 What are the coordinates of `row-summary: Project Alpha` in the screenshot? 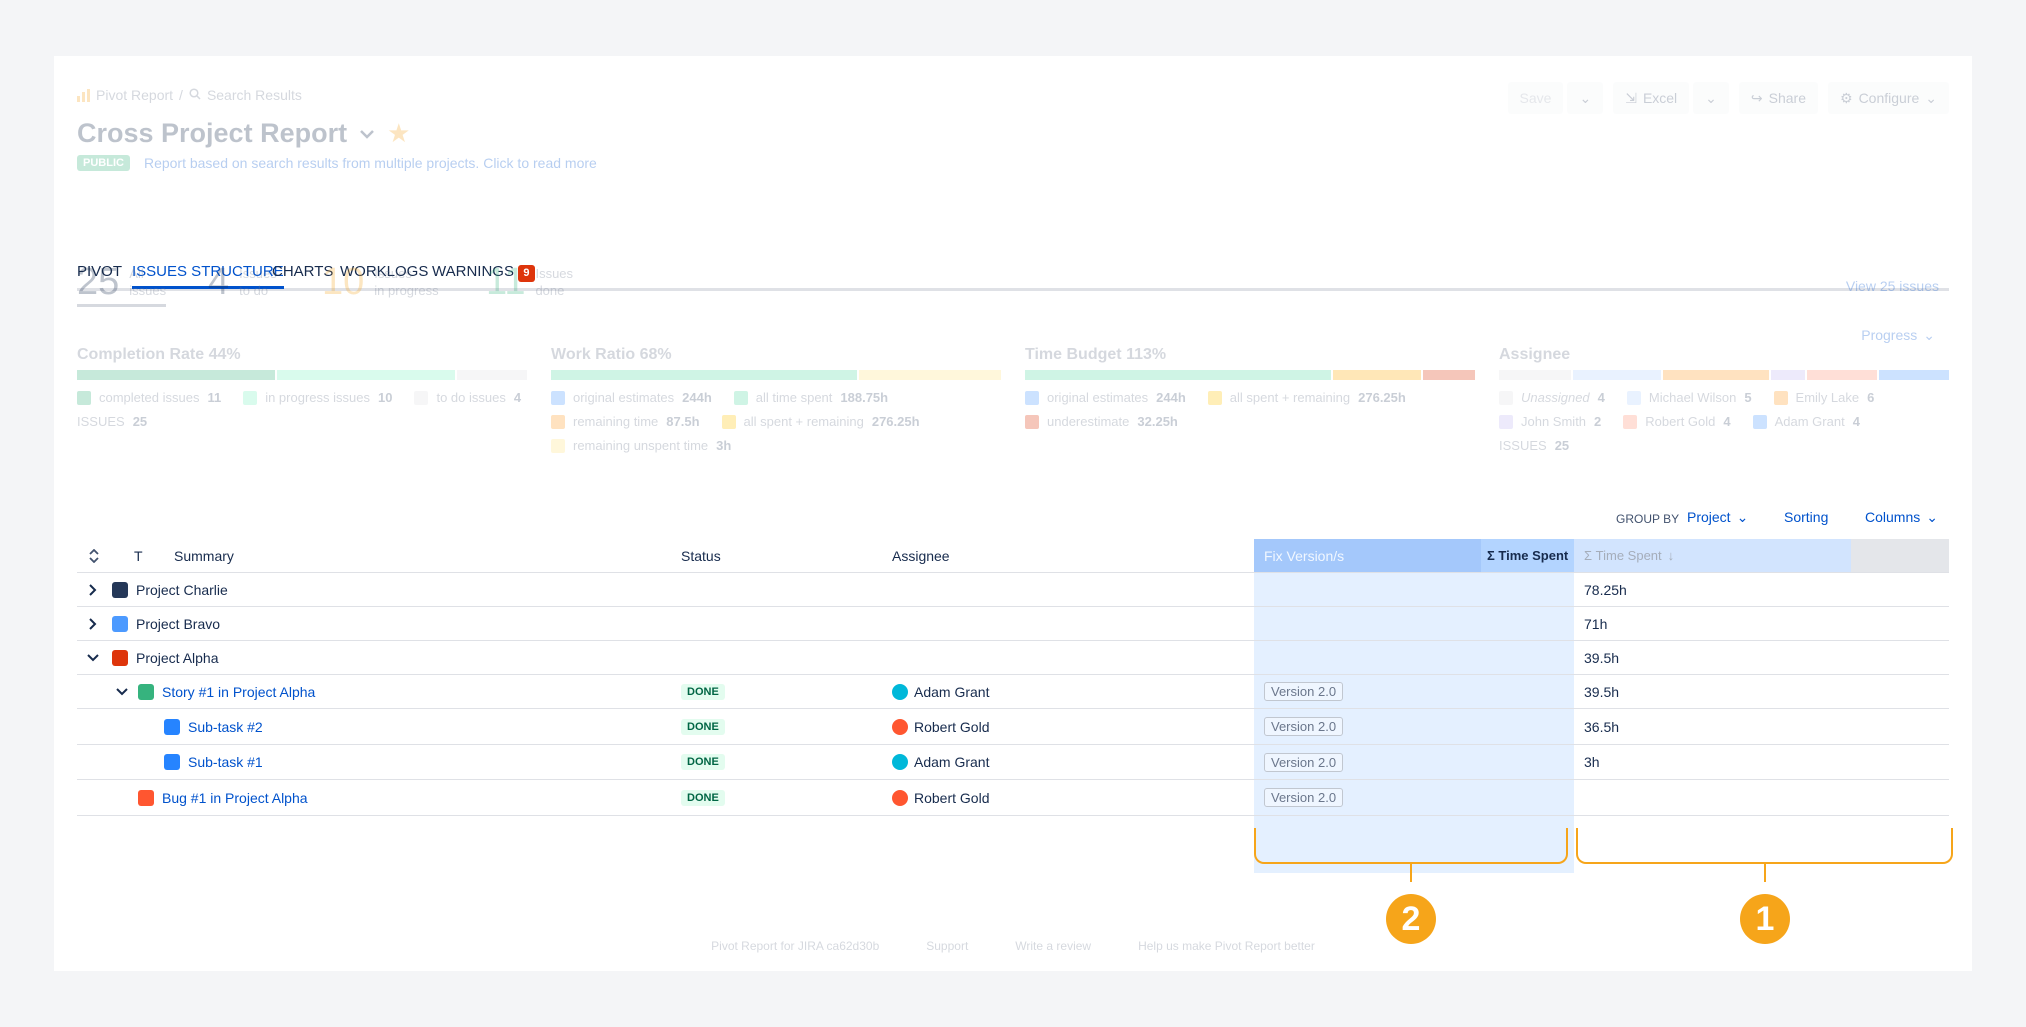 It's located at (177, 657).